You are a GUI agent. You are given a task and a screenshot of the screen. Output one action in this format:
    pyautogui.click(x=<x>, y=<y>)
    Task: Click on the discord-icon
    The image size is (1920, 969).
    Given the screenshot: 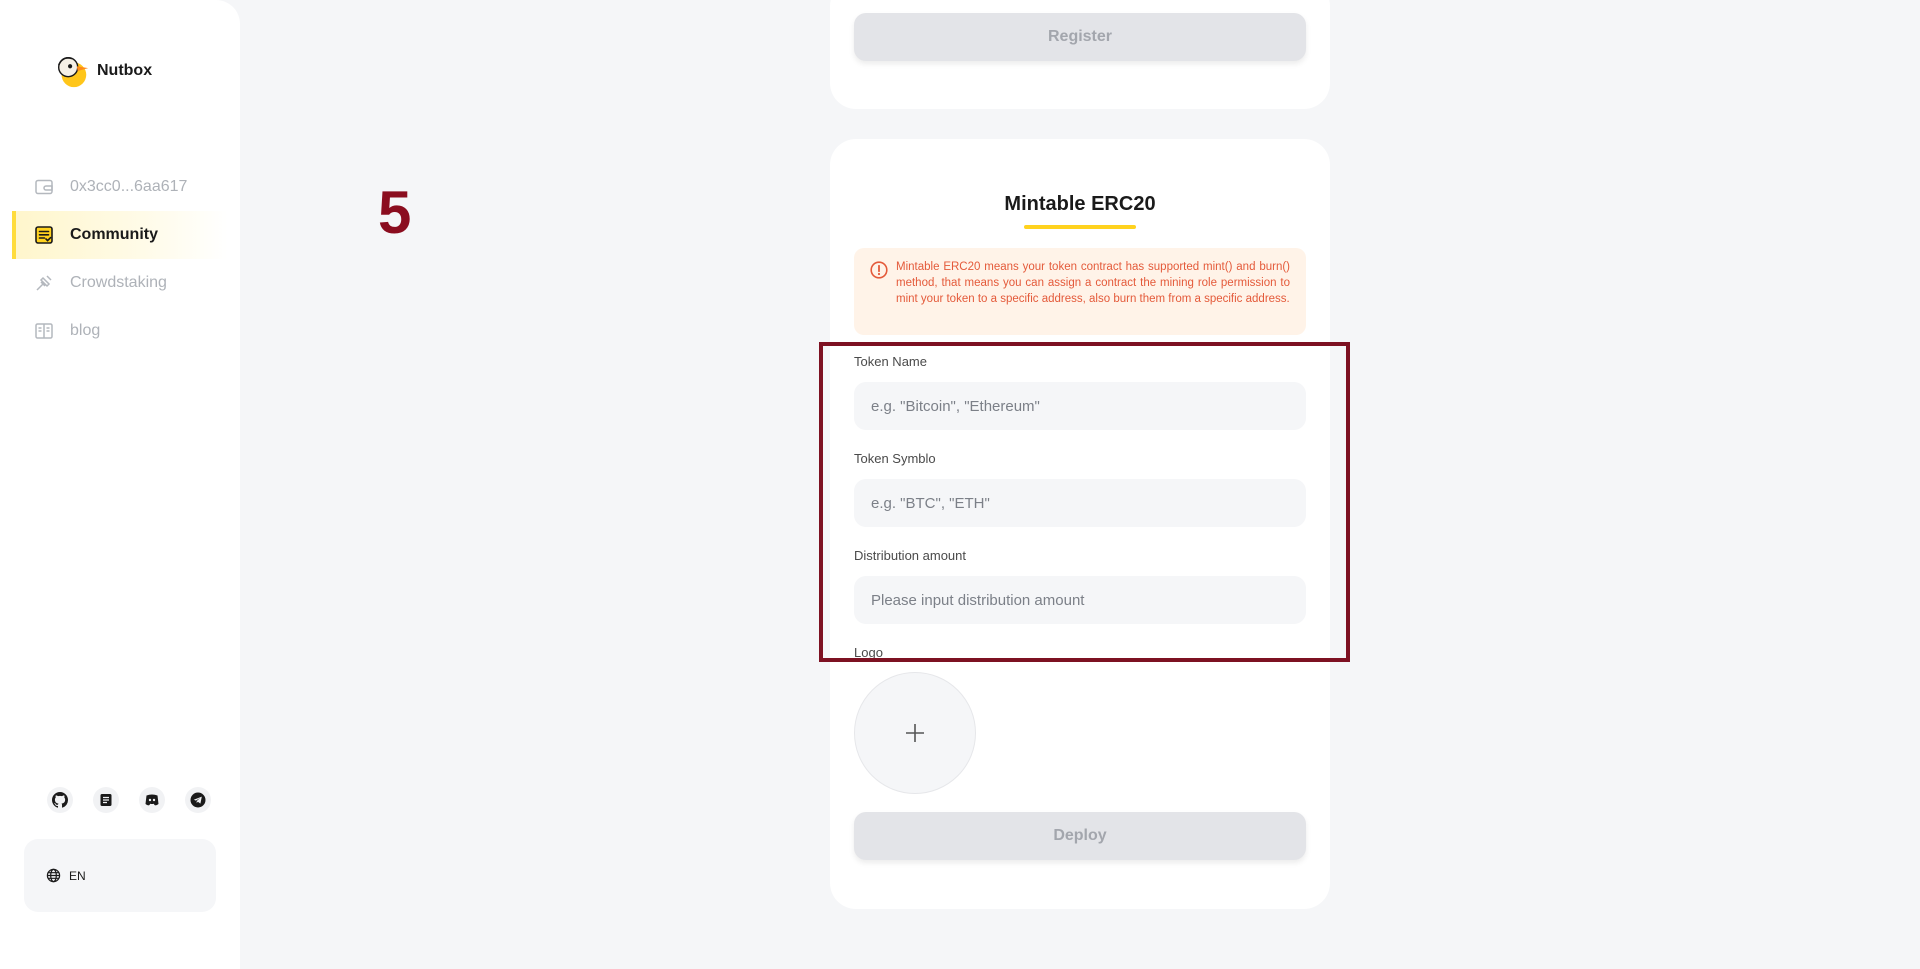 What is the action you would take?
    pyautogui.click(x=152, y=800)
    